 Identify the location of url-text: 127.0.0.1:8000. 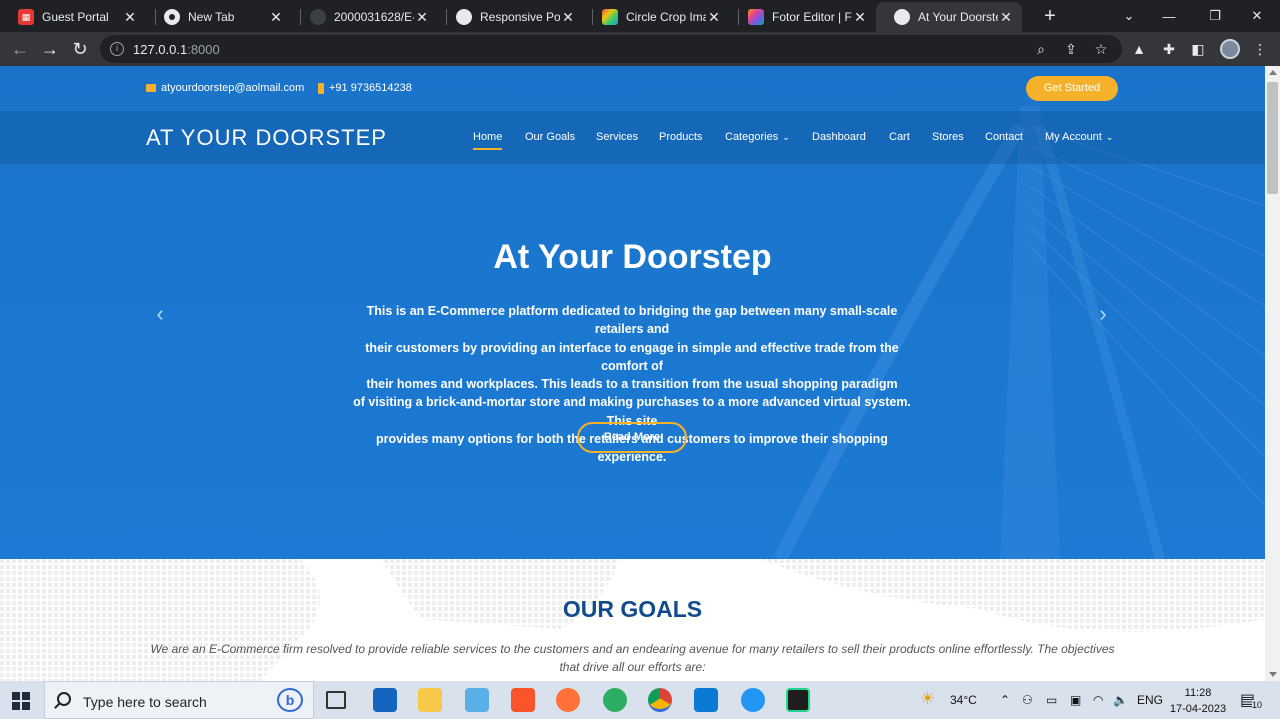
(176, 49).